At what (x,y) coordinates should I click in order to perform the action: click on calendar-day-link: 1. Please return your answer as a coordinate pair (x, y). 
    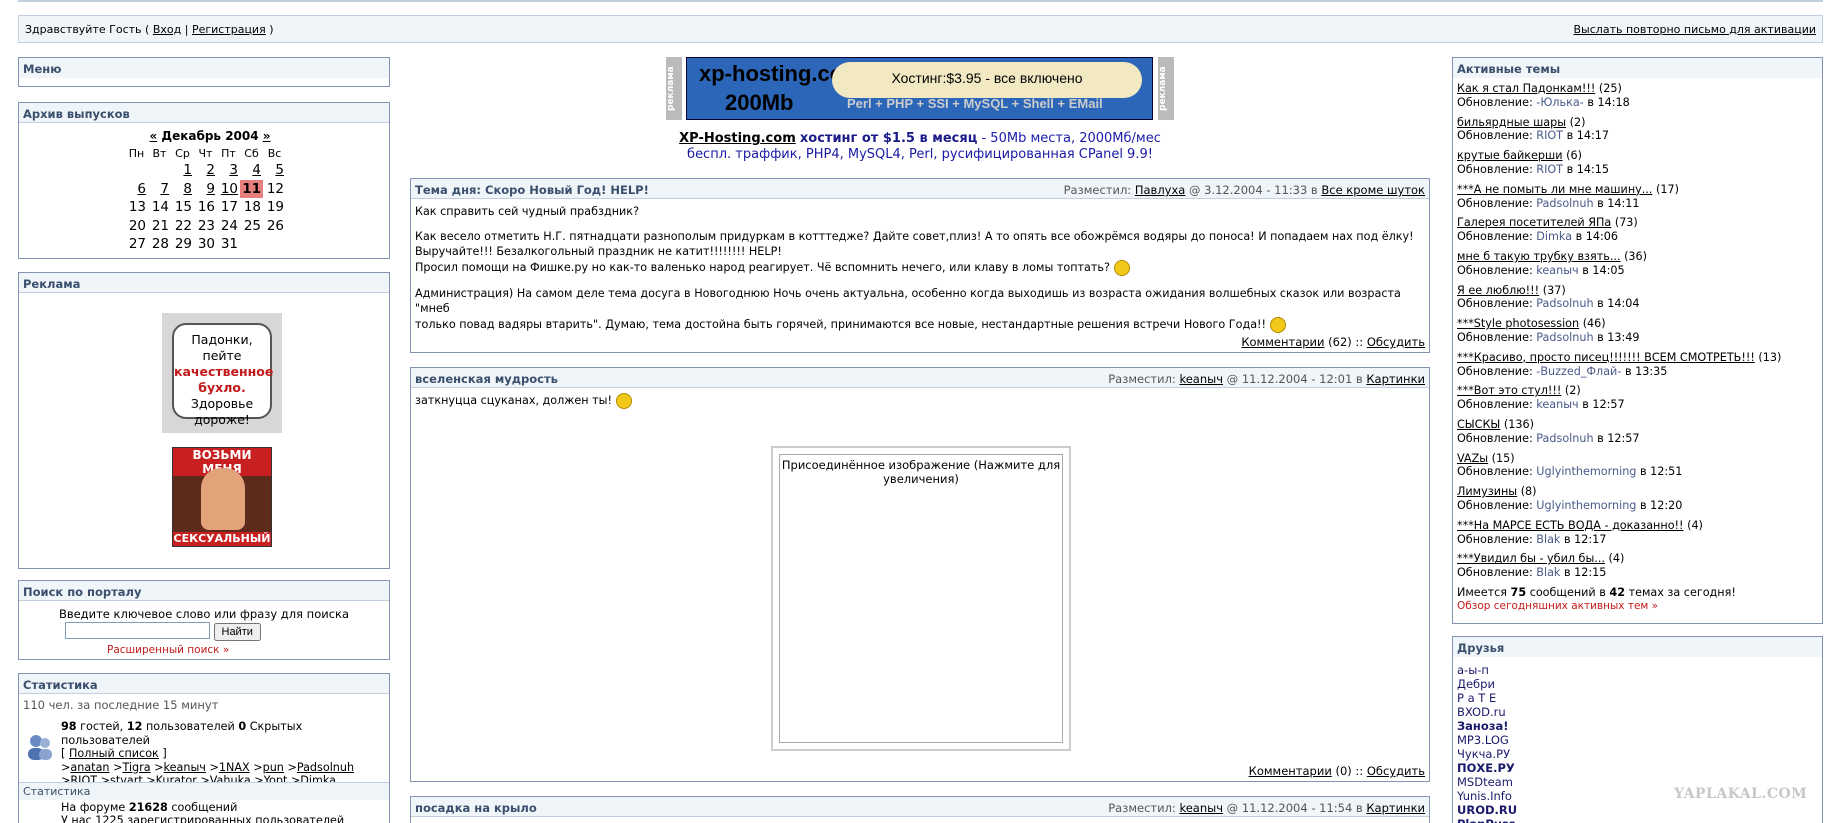
    Looking at the image, I should click on (187, 170).